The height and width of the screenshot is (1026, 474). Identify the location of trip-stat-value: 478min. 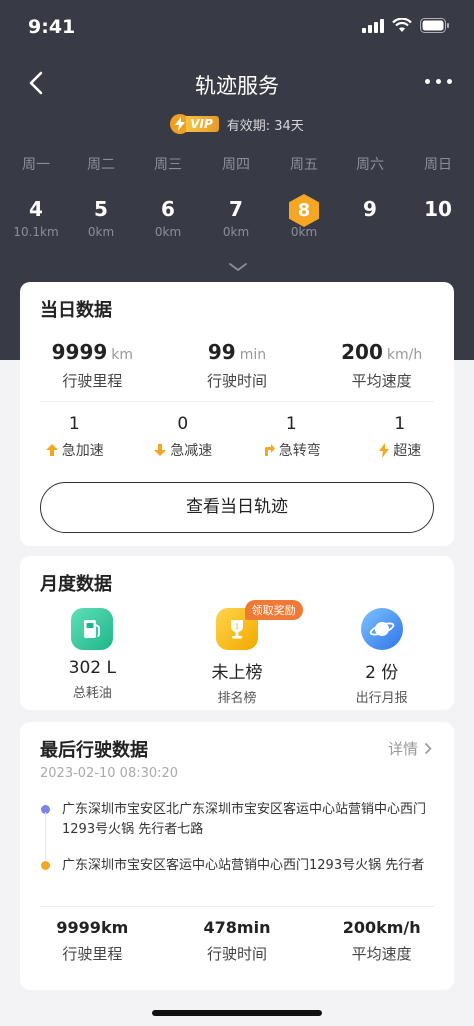
(237, 927).